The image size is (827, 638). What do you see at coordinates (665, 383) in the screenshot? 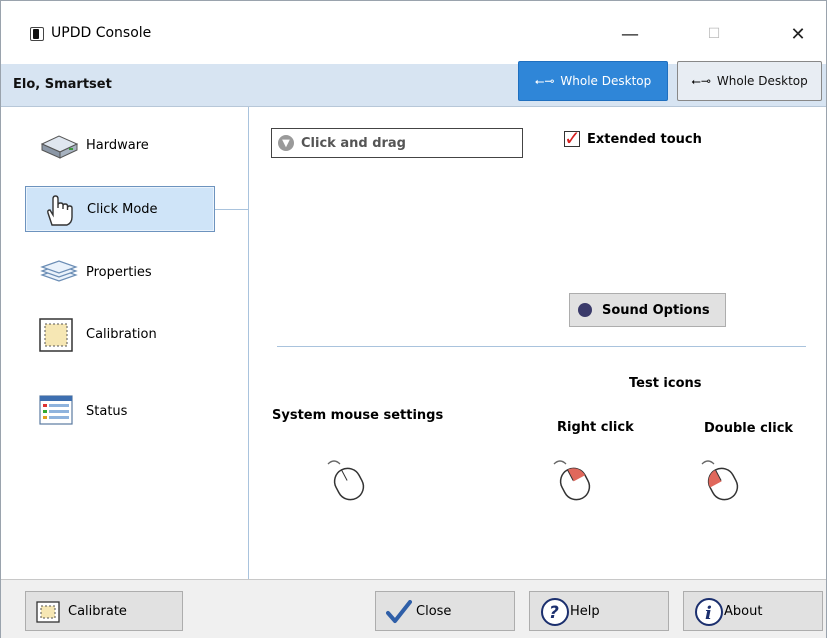
I see `test-icons-heading: Test icons` at bounding box center [665, 383].